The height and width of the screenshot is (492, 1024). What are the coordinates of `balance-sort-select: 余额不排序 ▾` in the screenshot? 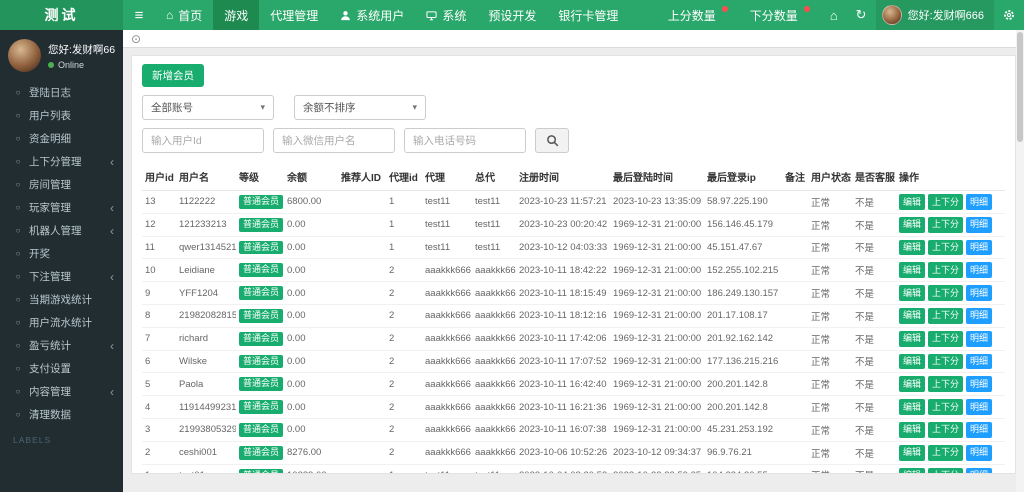 It's located at (360, 107).